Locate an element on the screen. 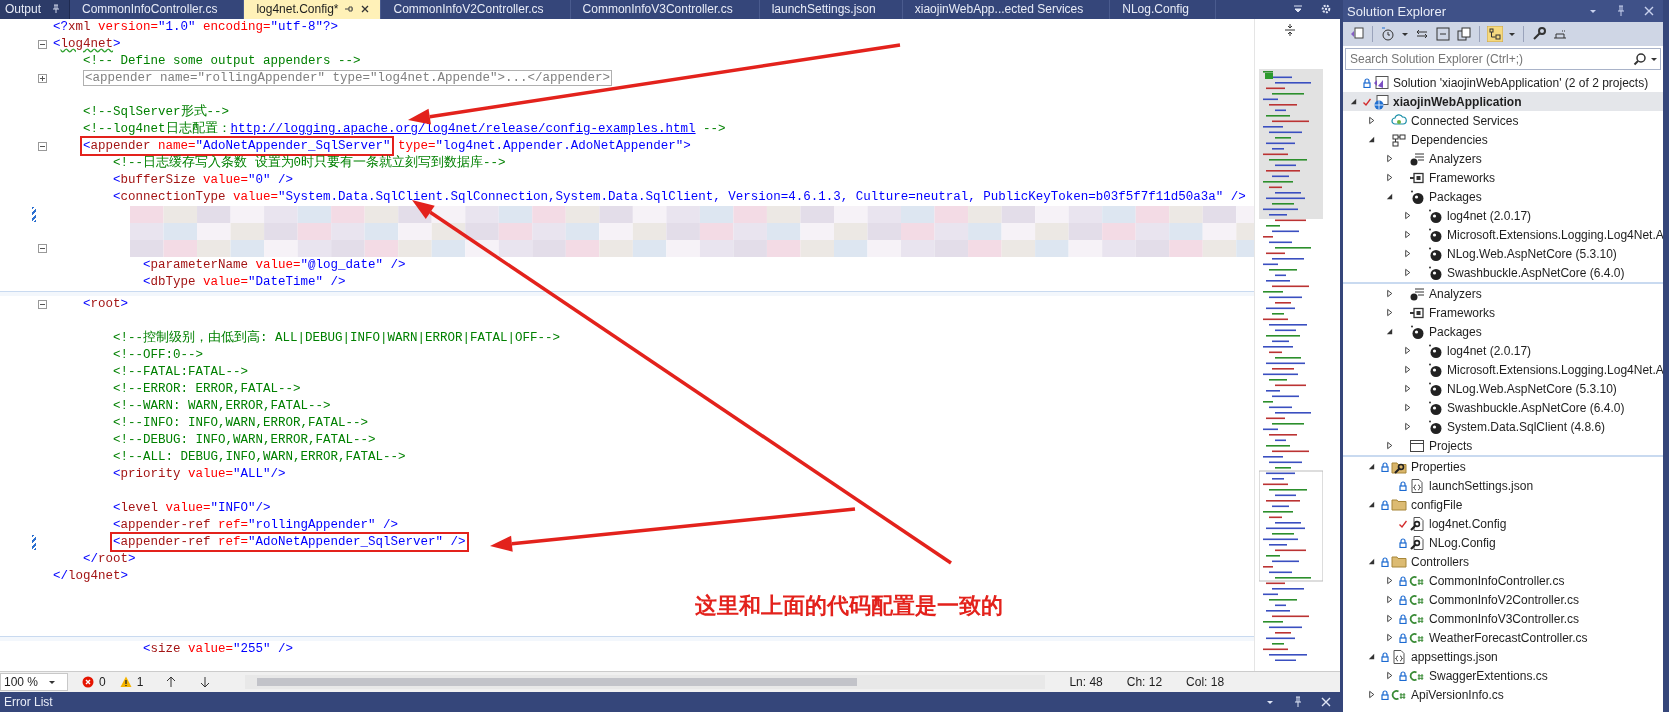  tree-item: xiaojinWebApplication is located at coordinates (1503, 101).